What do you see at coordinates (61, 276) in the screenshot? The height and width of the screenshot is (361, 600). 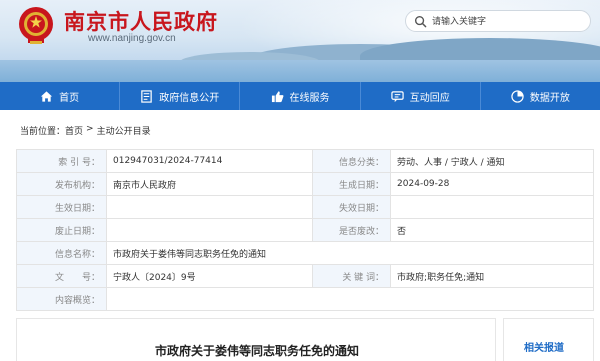 I see `document-no-label: 文 号：` at bounding box center [61, 276].